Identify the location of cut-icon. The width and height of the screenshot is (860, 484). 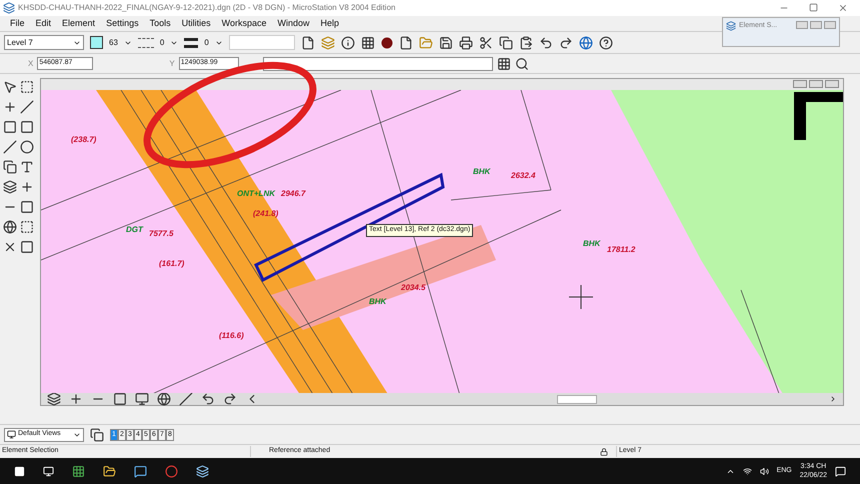
(485, 43).